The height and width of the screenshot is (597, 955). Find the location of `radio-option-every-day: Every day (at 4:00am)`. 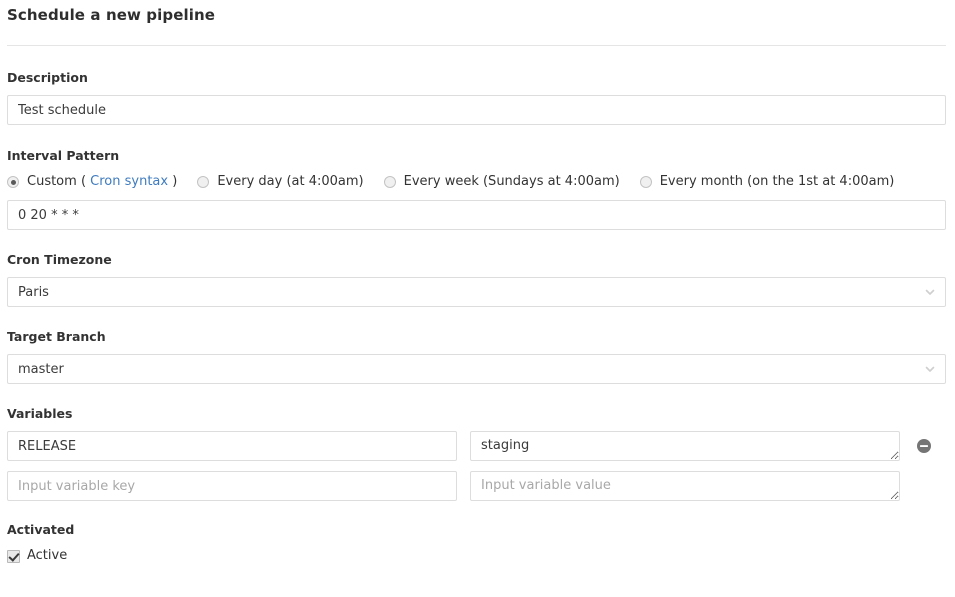

radio-option-every-day: Every day (at 4:00am) is located at coordinates (280, 182).